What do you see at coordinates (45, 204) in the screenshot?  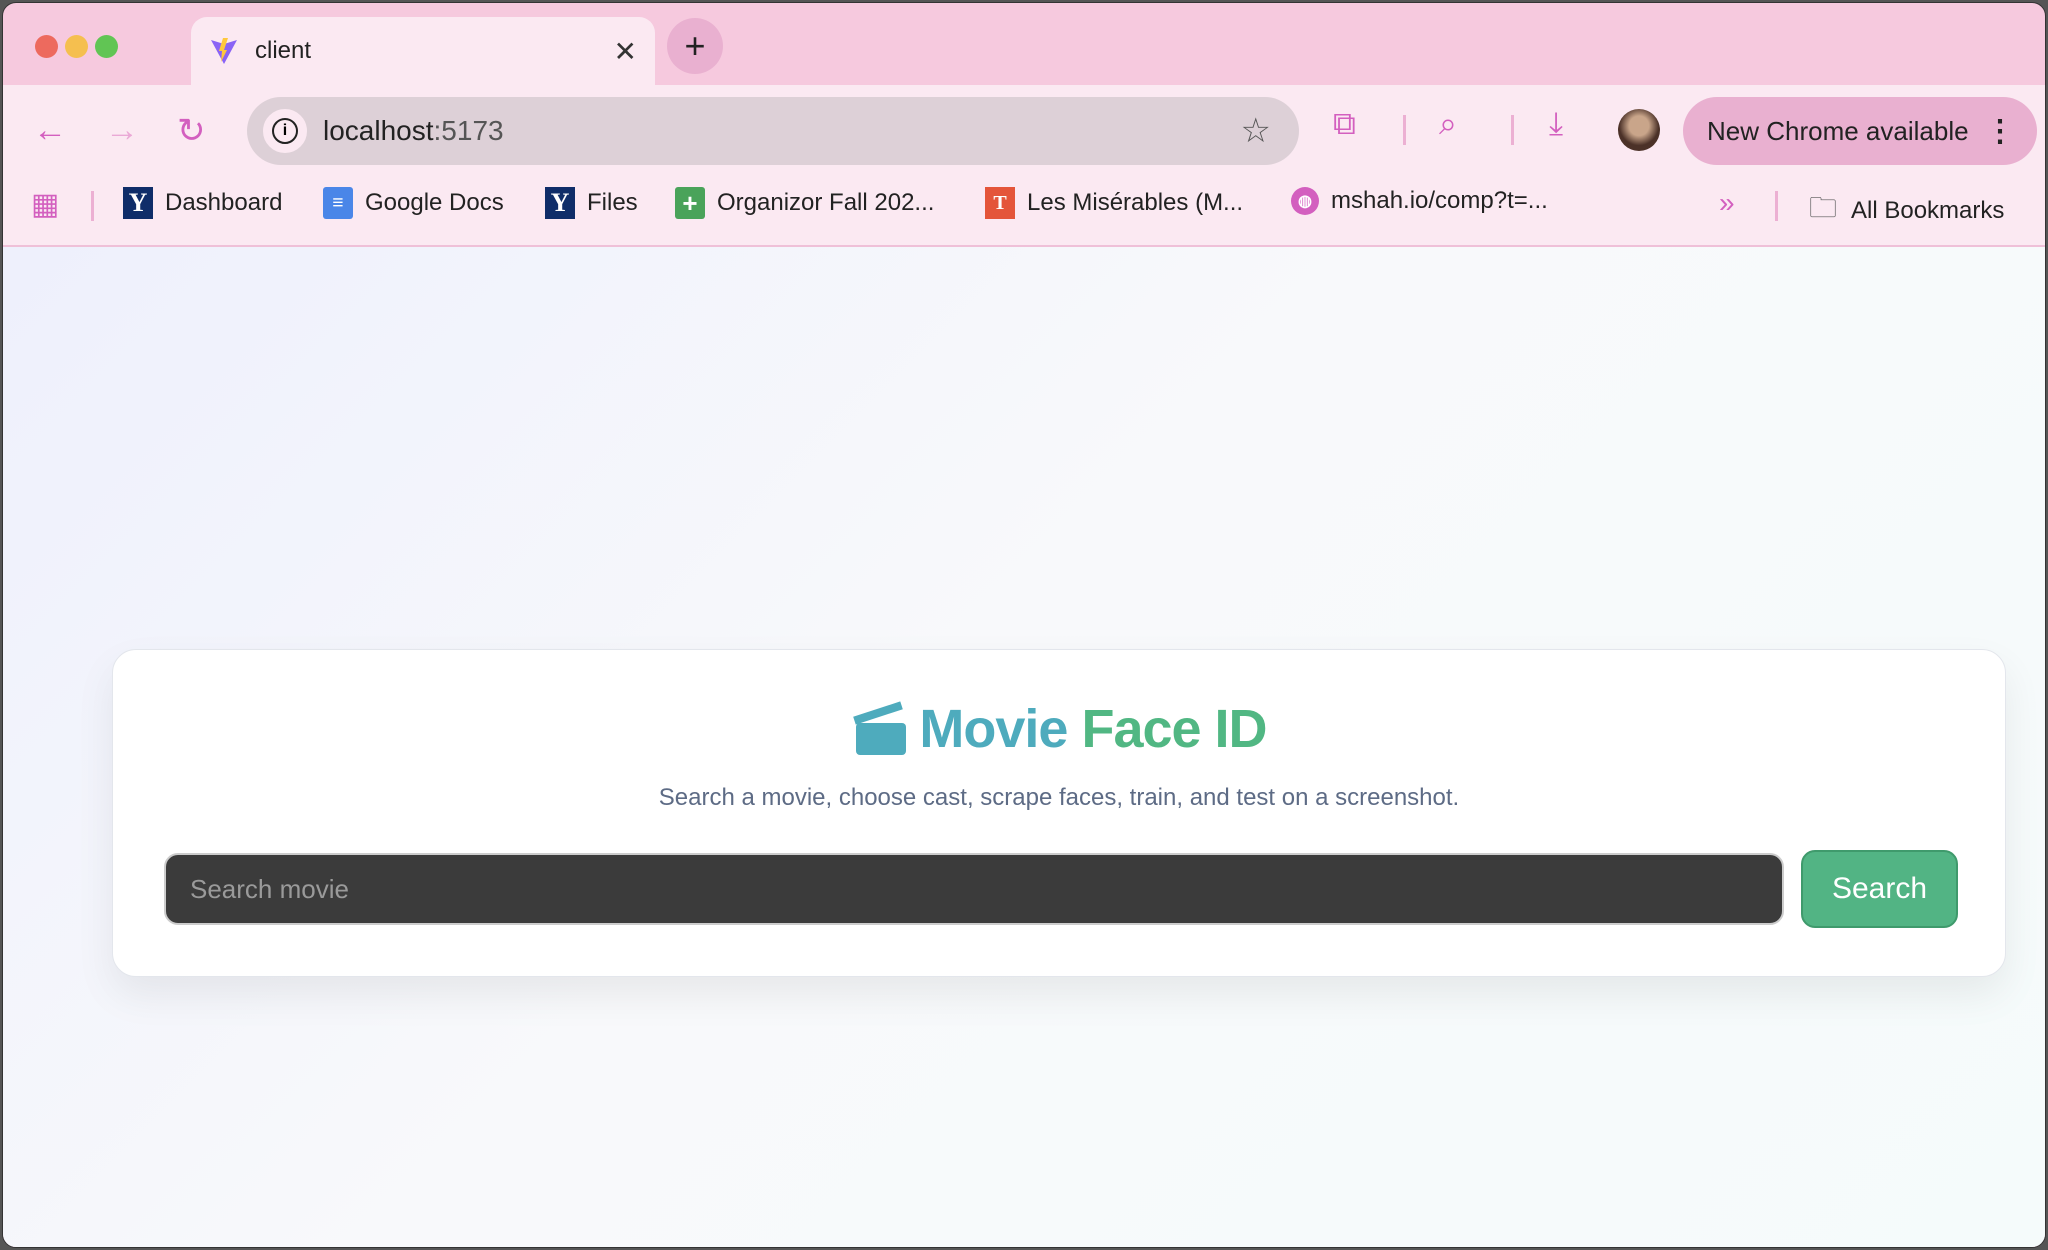 I see `apps-grid-icon: ▦` at bounding box center [45, 204].